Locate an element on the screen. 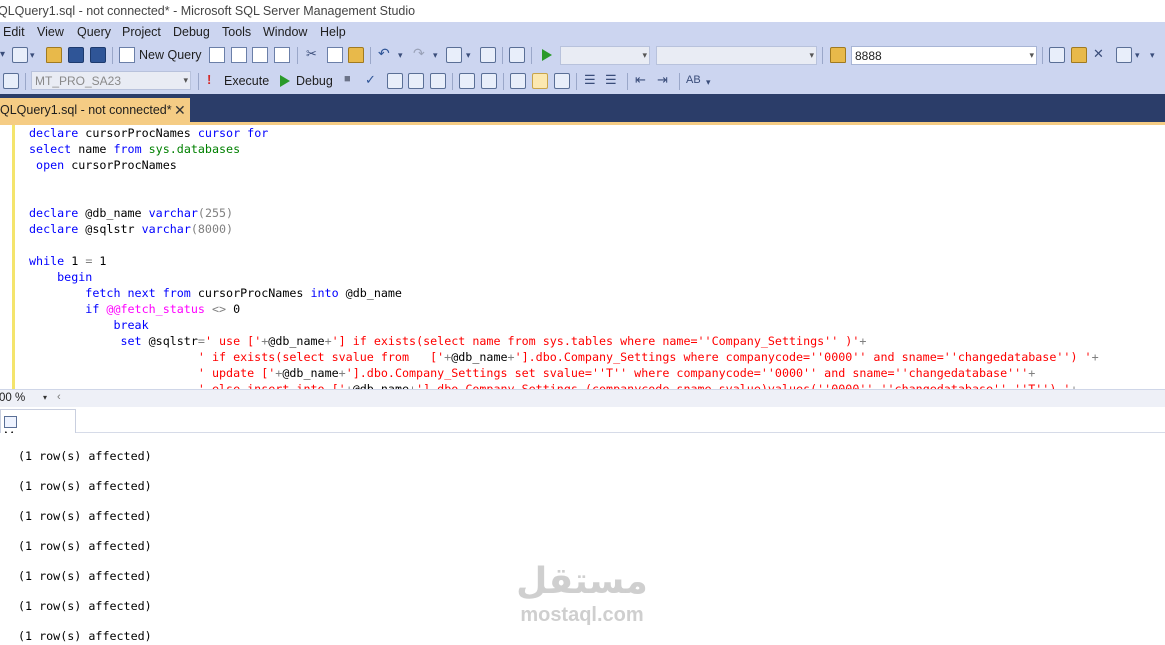  intellisense-icon is located at coordinates (438, 81).